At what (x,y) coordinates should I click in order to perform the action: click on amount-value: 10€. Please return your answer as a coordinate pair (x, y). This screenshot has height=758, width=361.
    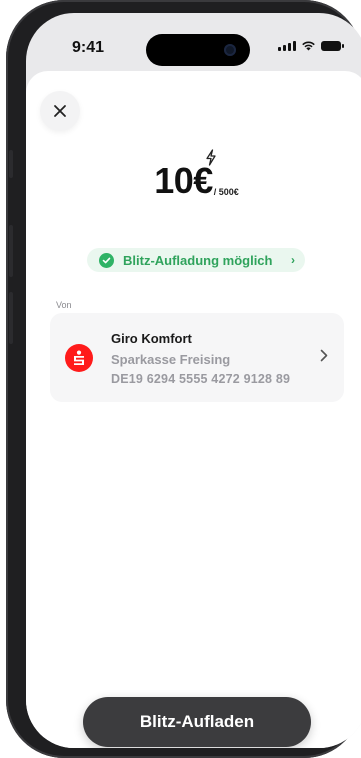
    Looking at the image, I should click on (183, 180).